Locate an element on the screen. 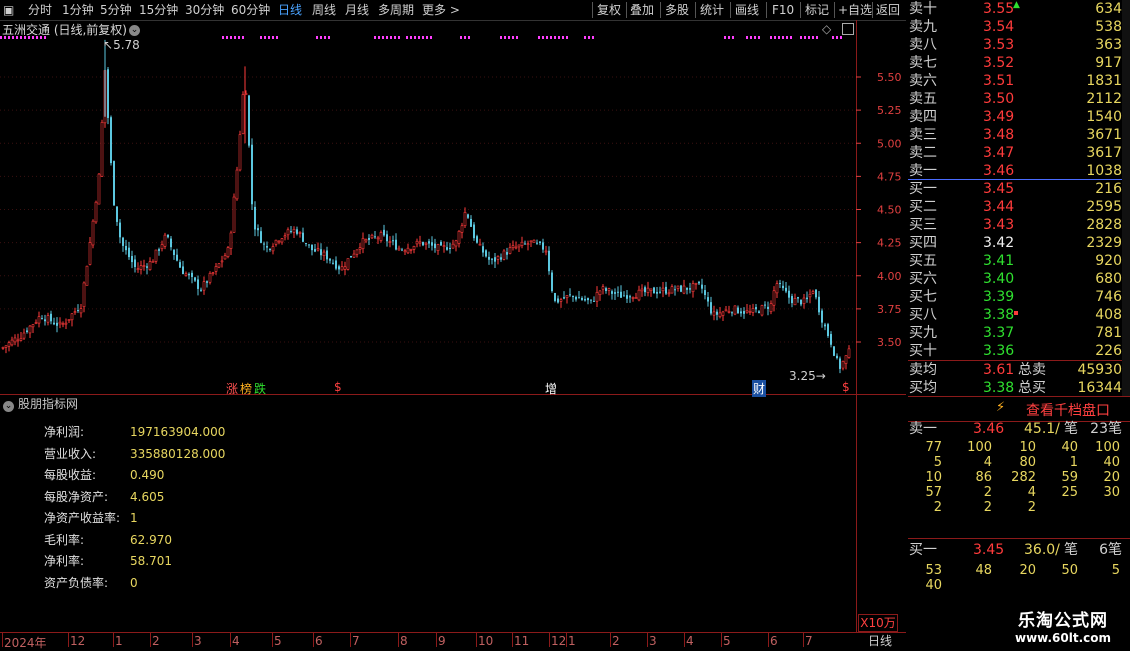 This screenshot has width=1130, height=651. marker-bang: 榜 is located at coordinates (246, 388).